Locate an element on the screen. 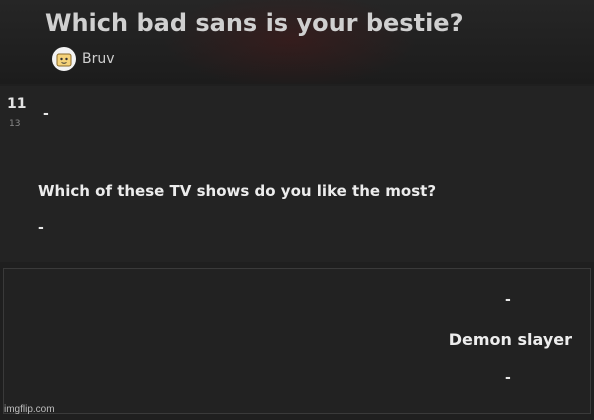 The image size is (594, 420). question-top-dash: - is located at coordinates (46, 114).